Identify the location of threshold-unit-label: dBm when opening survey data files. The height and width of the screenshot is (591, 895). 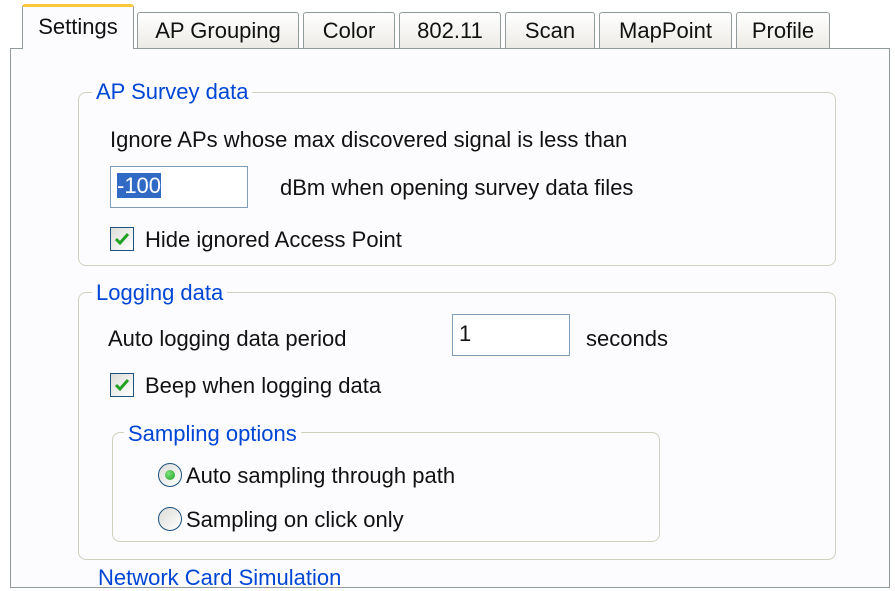
(457, 187).